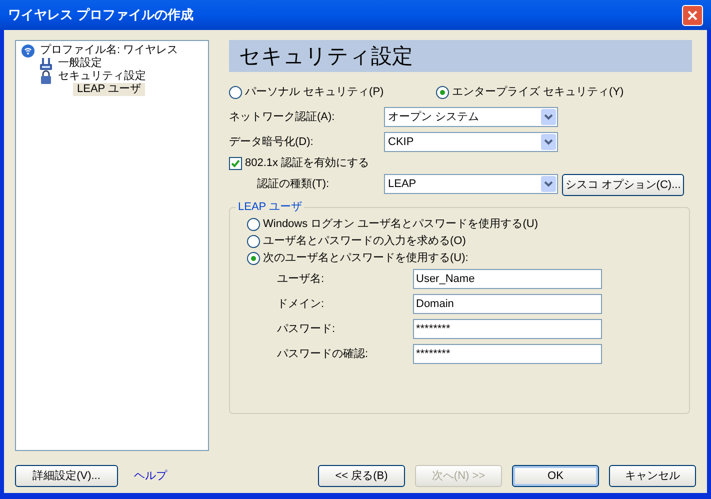  What do you see at coordinates (507, 304) in the screenshot?
I see `input-field: Domain` at bounding box center [507, 304].